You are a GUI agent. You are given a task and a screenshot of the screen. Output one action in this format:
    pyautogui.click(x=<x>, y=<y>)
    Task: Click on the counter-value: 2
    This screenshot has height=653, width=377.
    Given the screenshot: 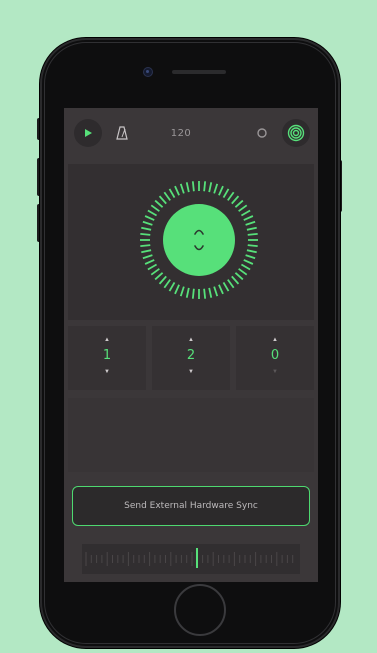 What is the action you would take?
    pyautogui.click(x=191, y=355)
    